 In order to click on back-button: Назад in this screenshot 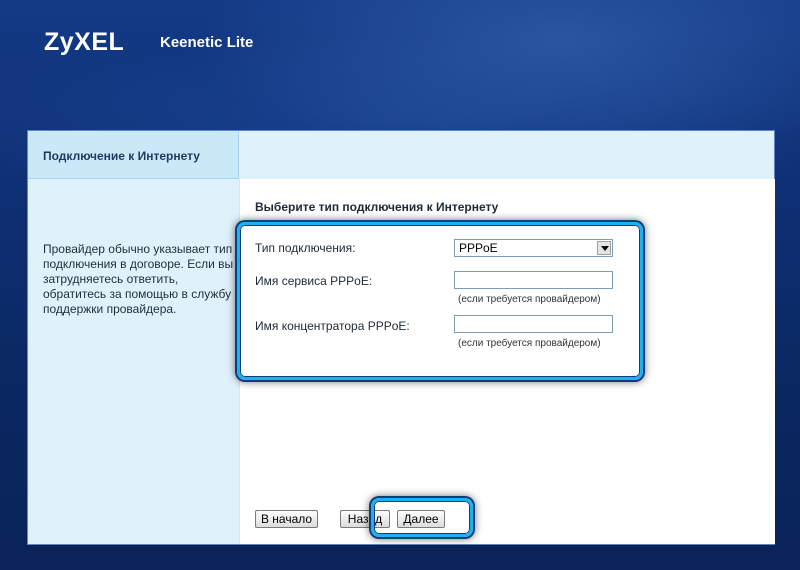, I will do `click(365, 519)`.